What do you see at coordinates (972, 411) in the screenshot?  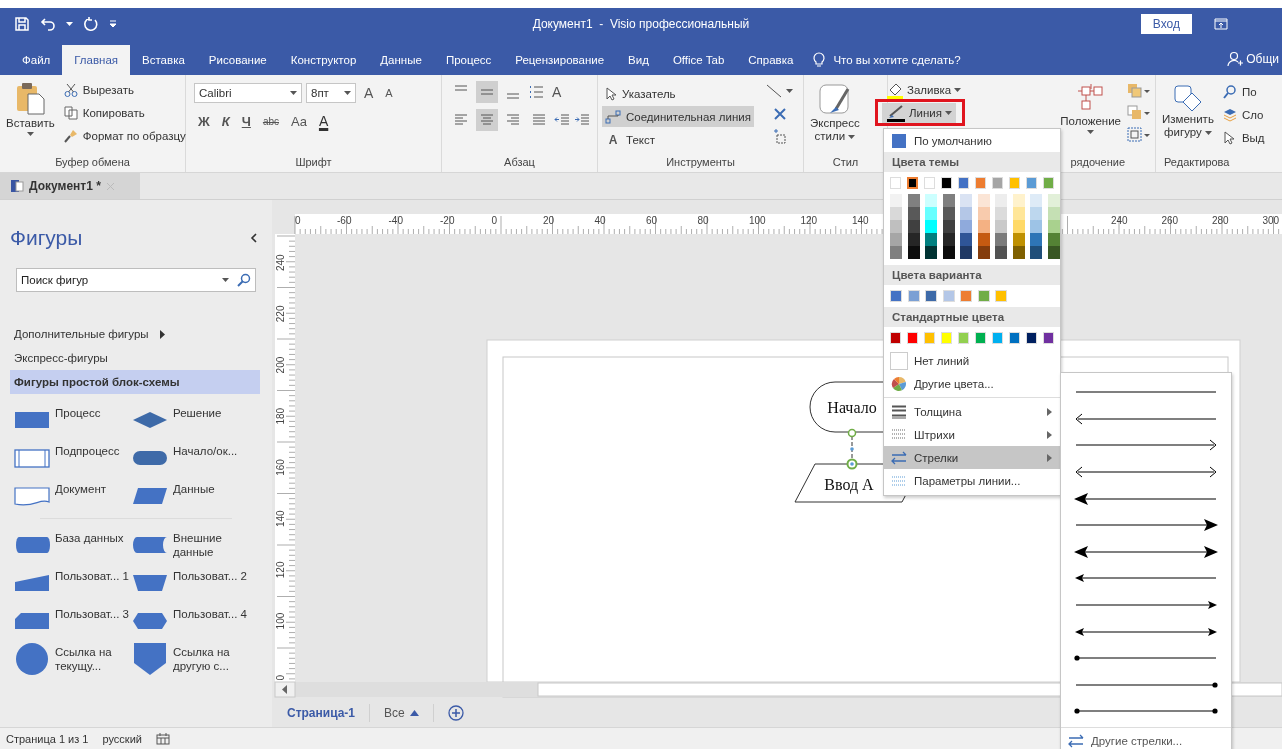 I see `menu-item: Толщина` at bounding box center [972, 411].